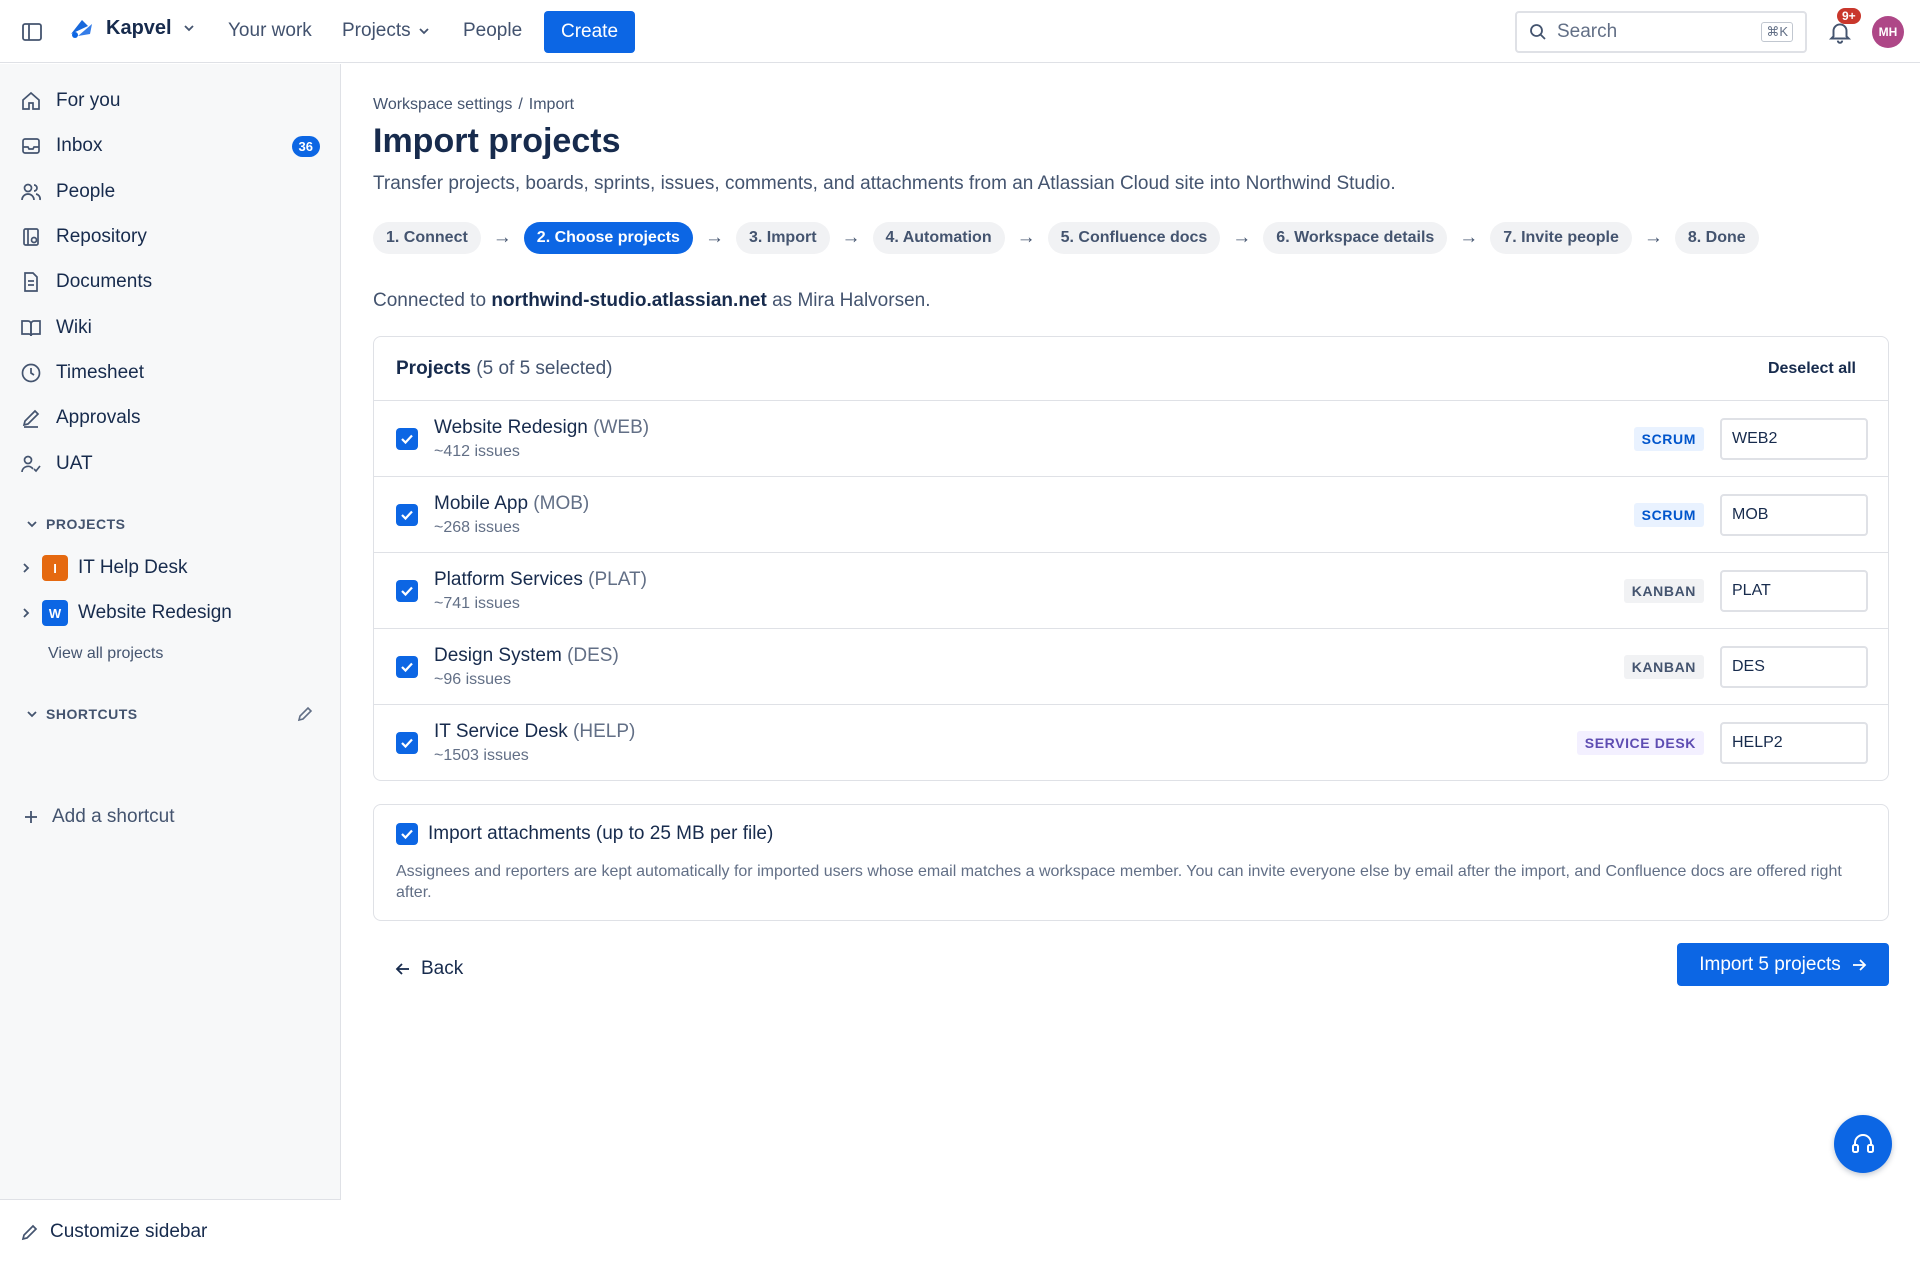 The width and height of the screenshot is (1920, 1264). What do you see at coordinates (82, 714) in the screenshot?
I see `shortcuts-section-toggle: SHORTCUTS` at bounding box center [82, 714].